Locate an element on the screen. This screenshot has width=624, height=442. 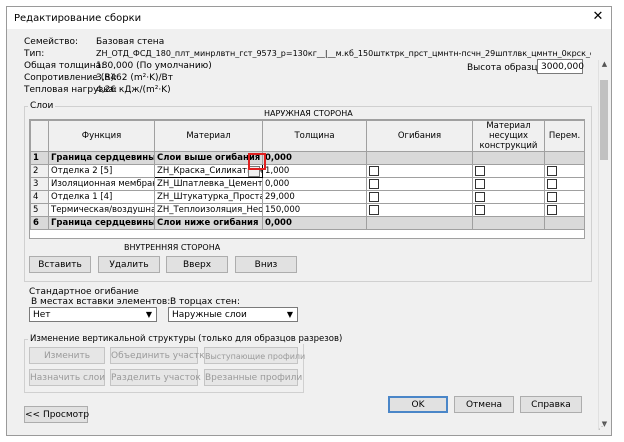
ends-wrap-label: В торцах стен: is located at coordinates (205, 302).